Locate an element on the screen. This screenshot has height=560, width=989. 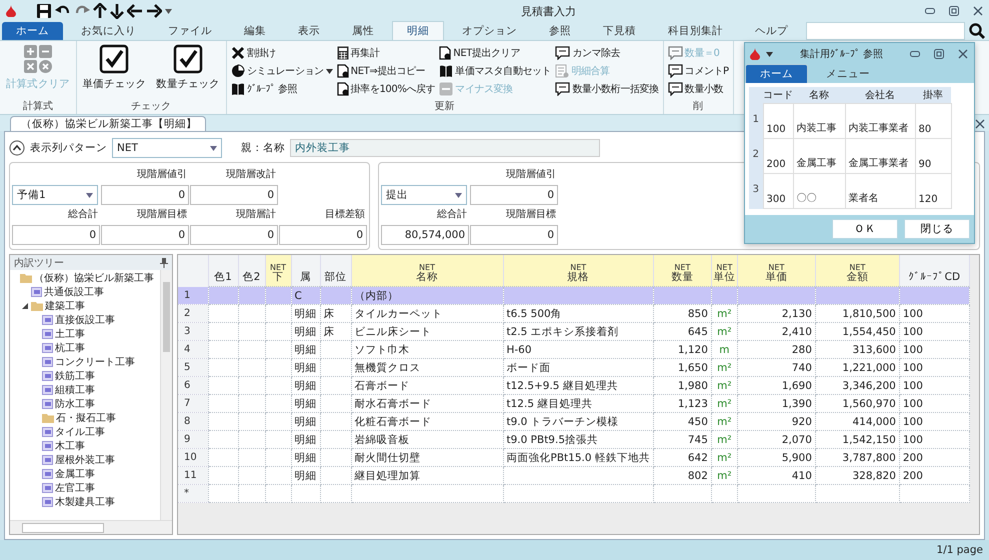
tree-item: 鉄筋工事 is located at coordinates (85, 376).